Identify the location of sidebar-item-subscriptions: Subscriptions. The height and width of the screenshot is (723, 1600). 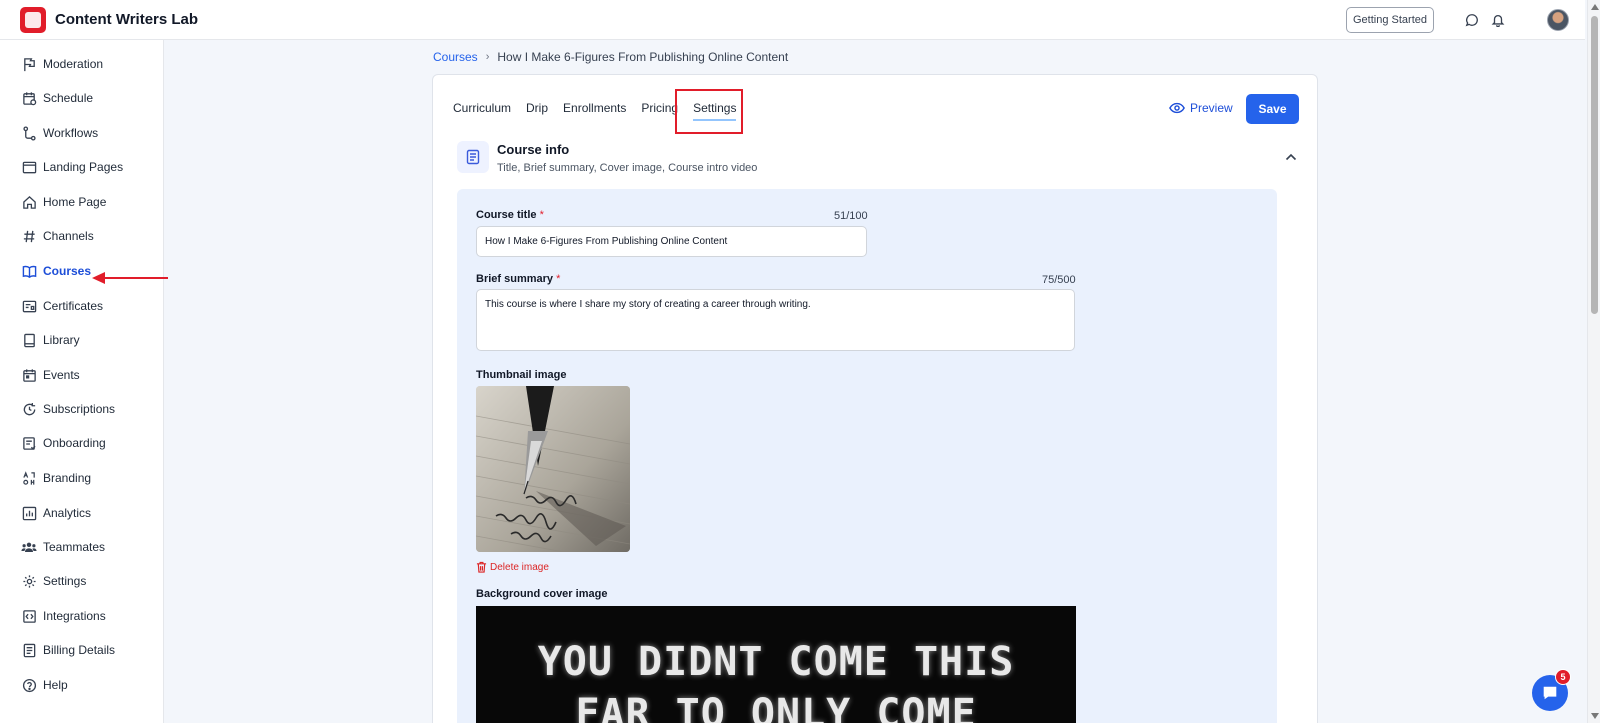
(68, 409).